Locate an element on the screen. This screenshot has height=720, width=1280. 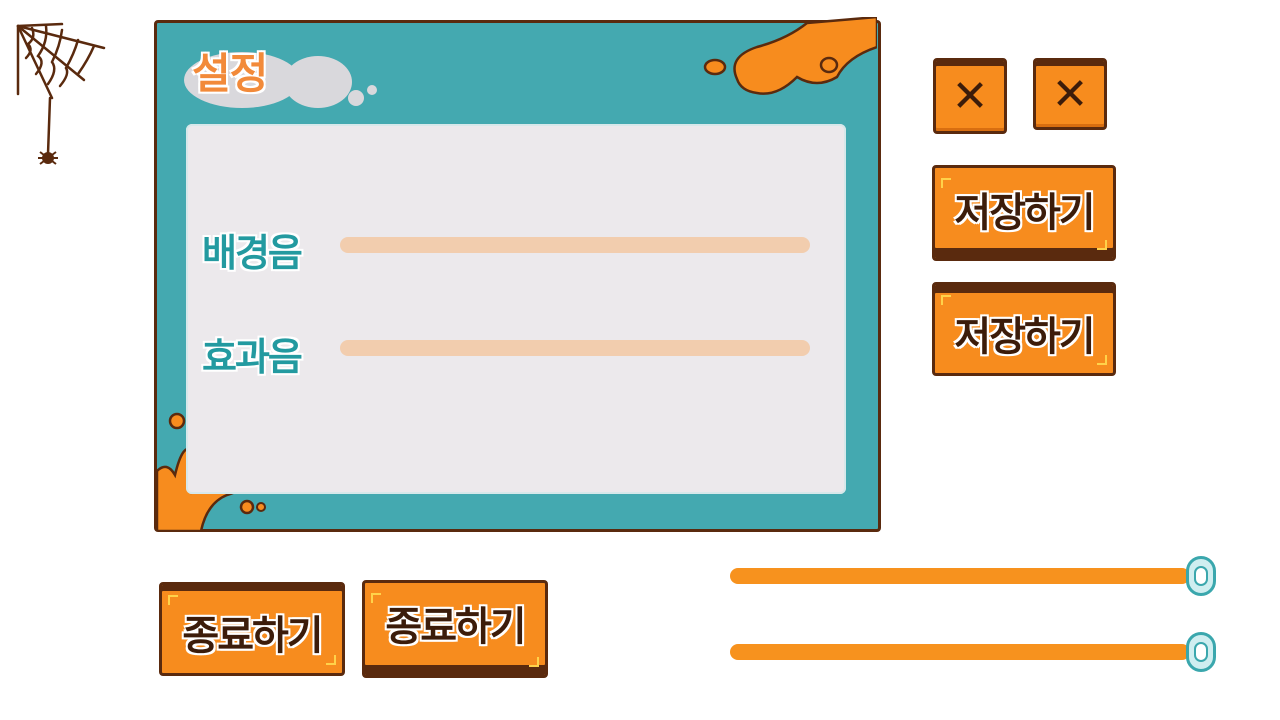
save-button: 저장하기 is located at coordinates (1024, 213).